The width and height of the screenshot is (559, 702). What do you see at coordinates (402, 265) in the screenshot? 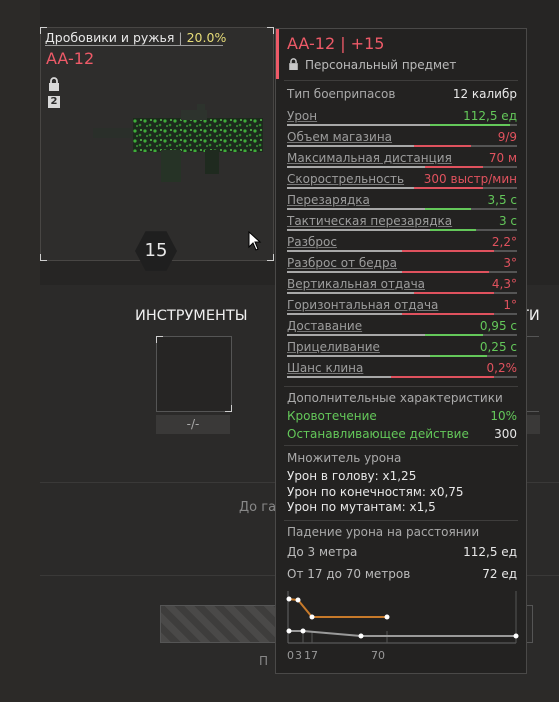
I see `stat-row: Разброс от бедра 3°` at bounding box center [402, 265].